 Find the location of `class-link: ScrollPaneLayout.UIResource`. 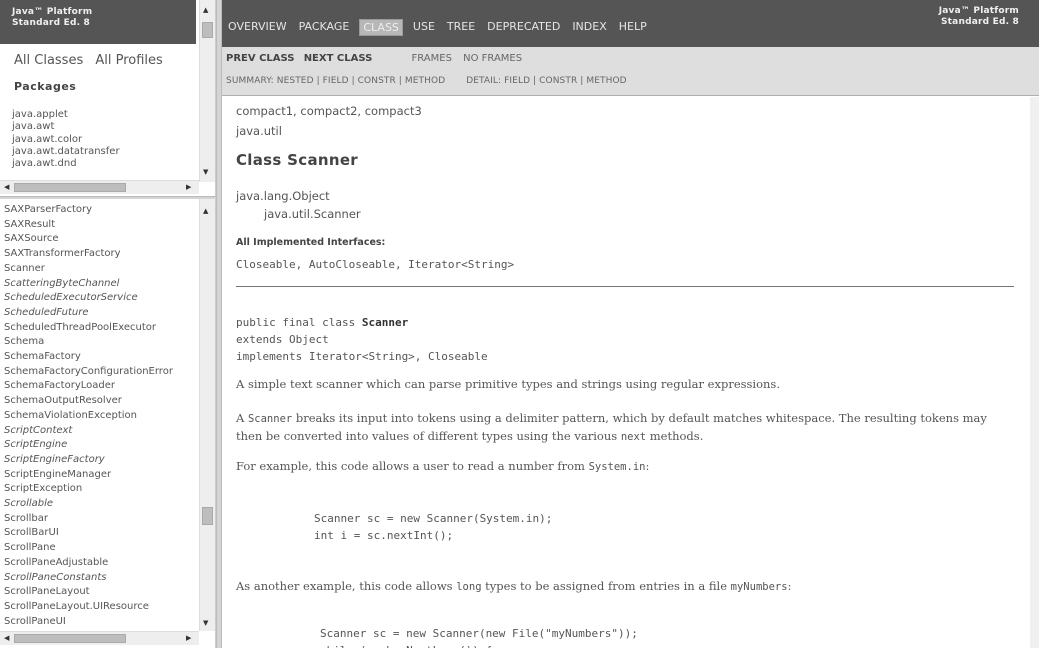

class-link: ScrollPaneLayout.UIResource is located at coordinates (100, 607).